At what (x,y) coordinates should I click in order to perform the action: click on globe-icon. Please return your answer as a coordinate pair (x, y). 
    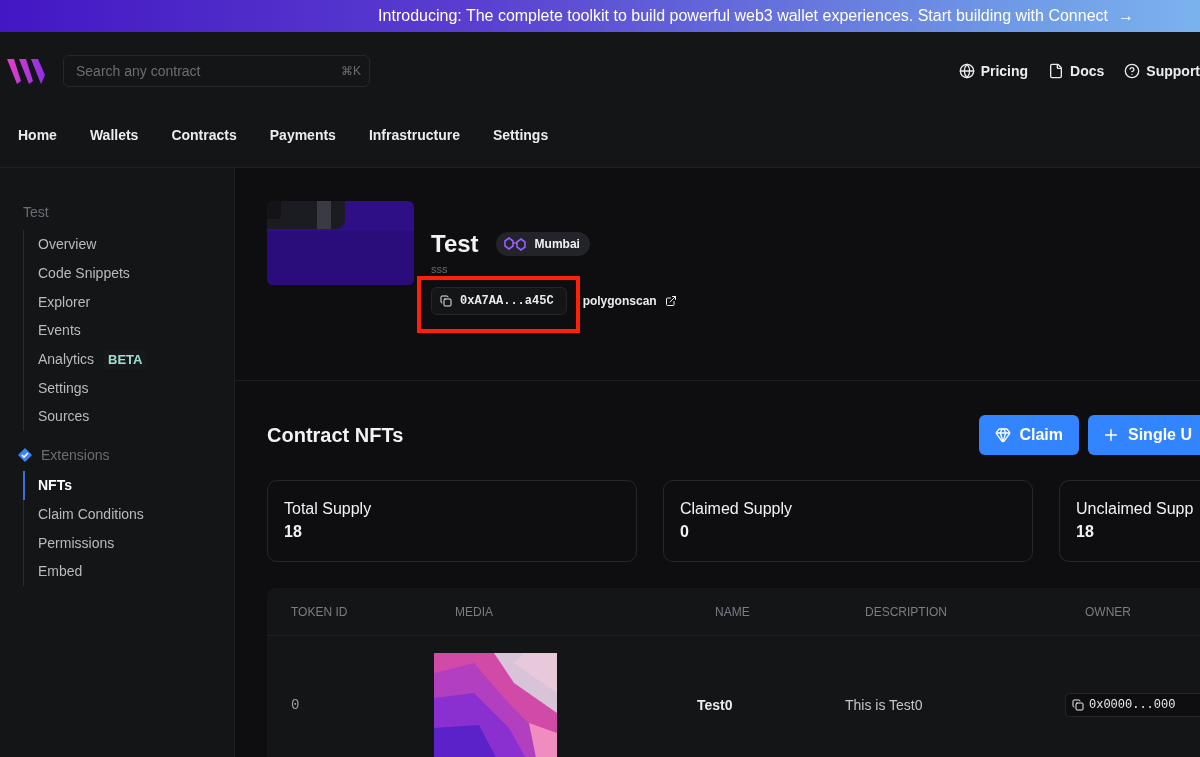
    Looking at the image, I should click on (966, 71).